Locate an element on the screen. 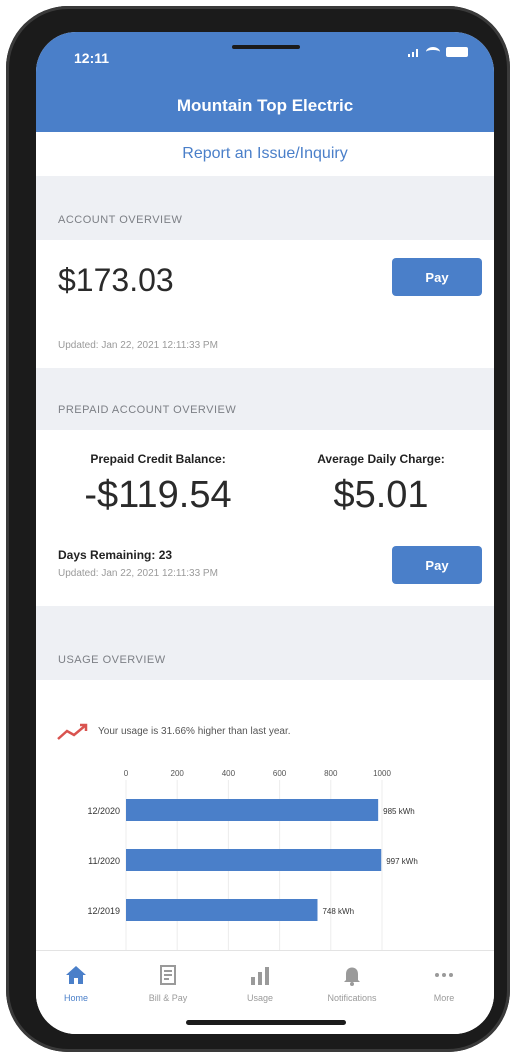  chart-tick-label: 1000 is located at coordinates (382, 773).